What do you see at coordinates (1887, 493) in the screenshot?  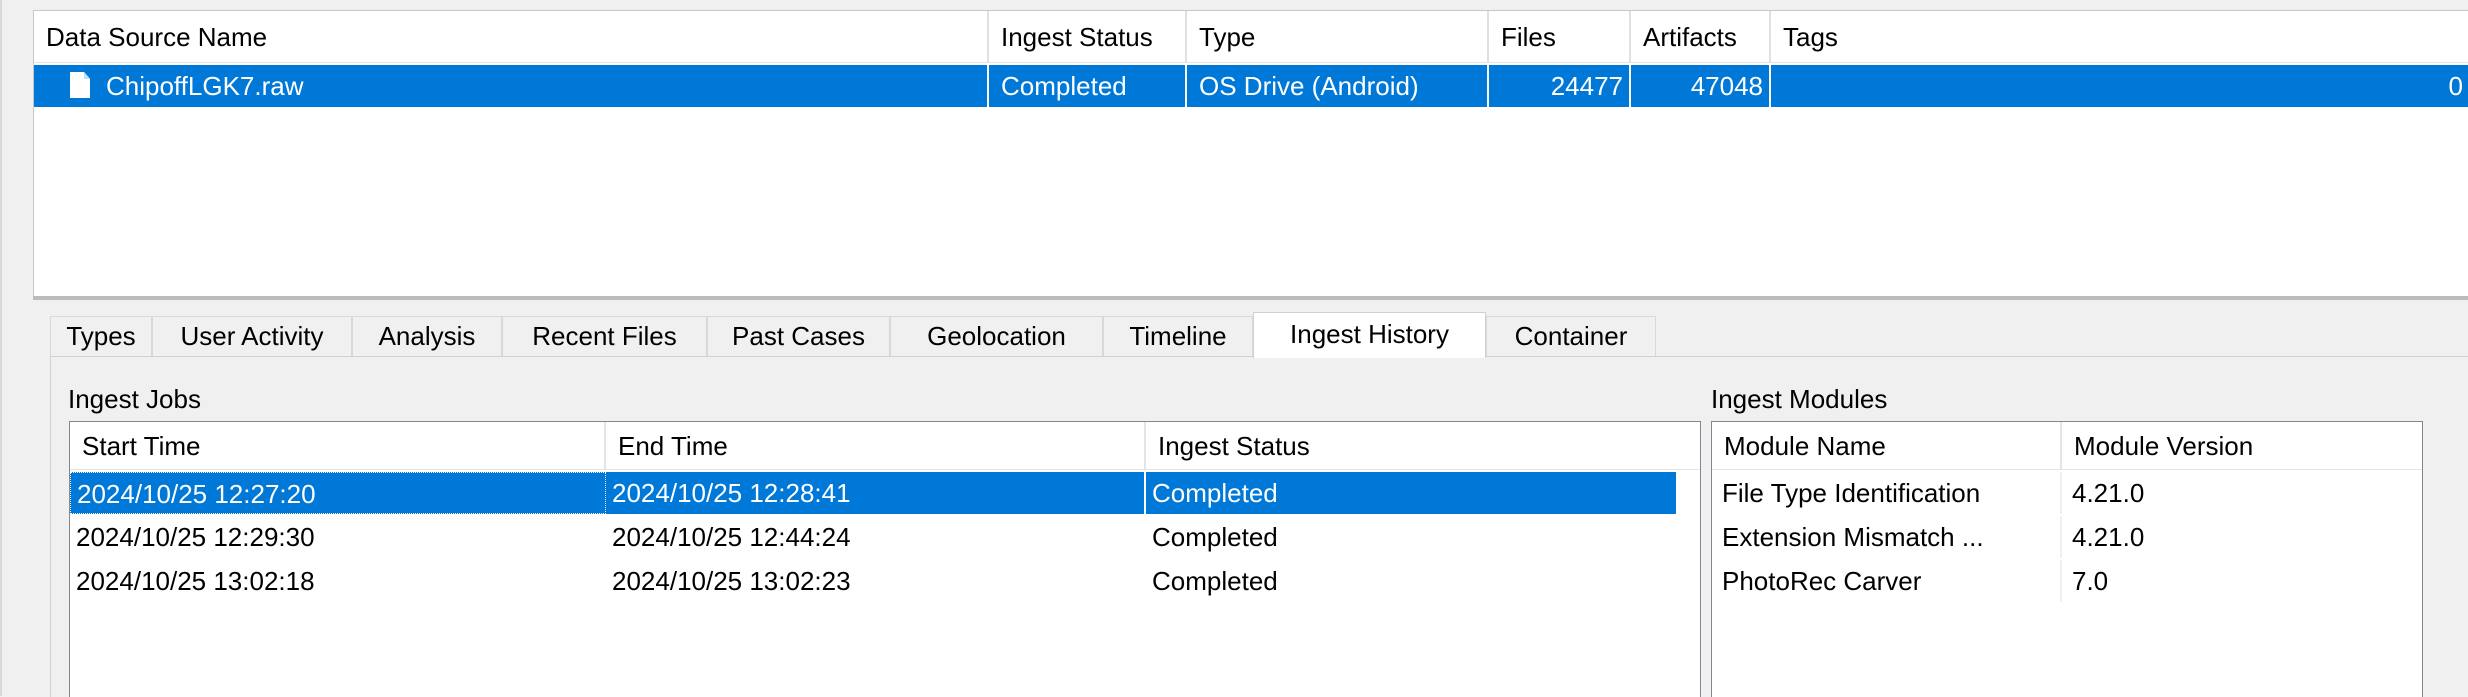 I see `module-name-cell: File Type Identification` at bounding box center [1887, 493].